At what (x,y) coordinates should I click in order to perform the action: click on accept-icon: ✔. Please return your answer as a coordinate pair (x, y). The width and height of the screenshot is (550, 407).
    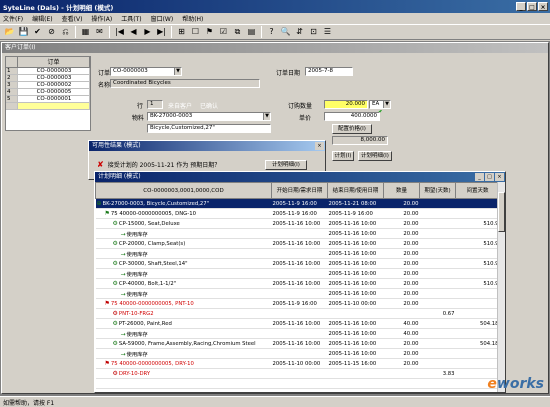
    Looking at the image, I should click on (37, 32).